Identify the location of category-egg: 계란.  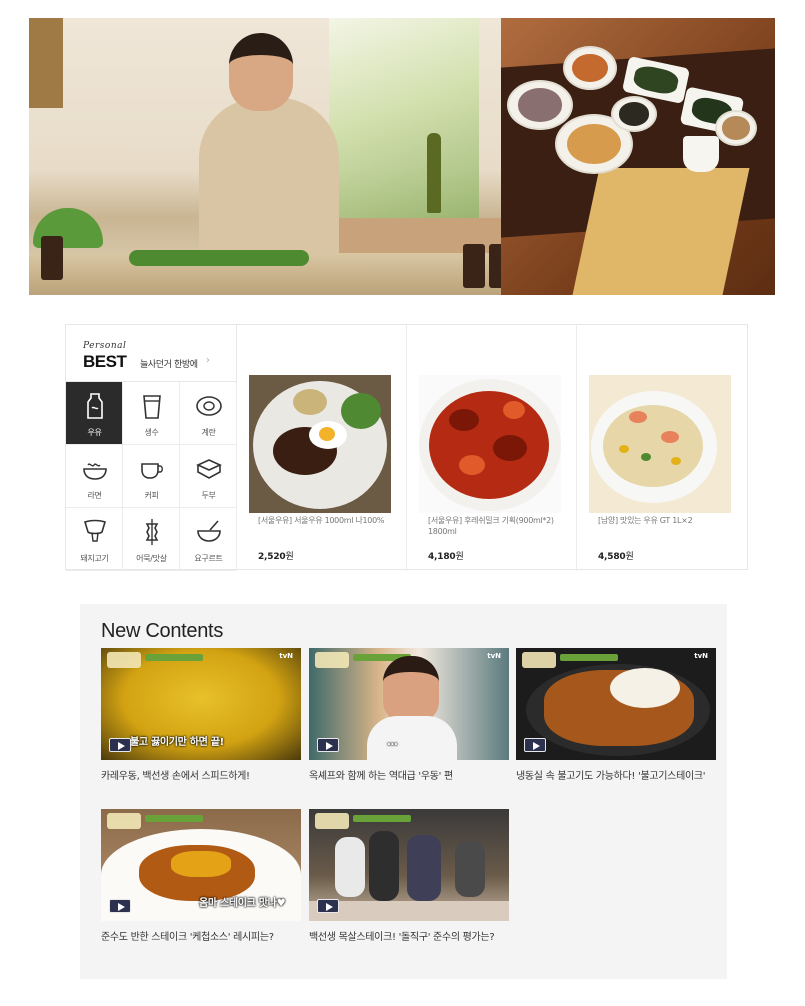
(208, 413).